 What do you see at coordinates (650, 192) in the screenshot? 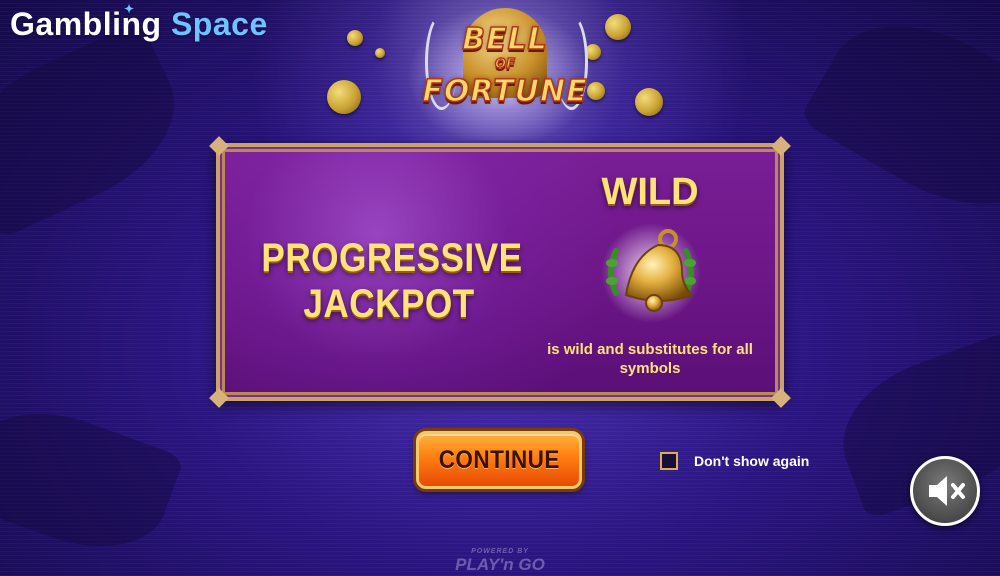
I see `wild-title: WILD` at bounding box center [650, 192].